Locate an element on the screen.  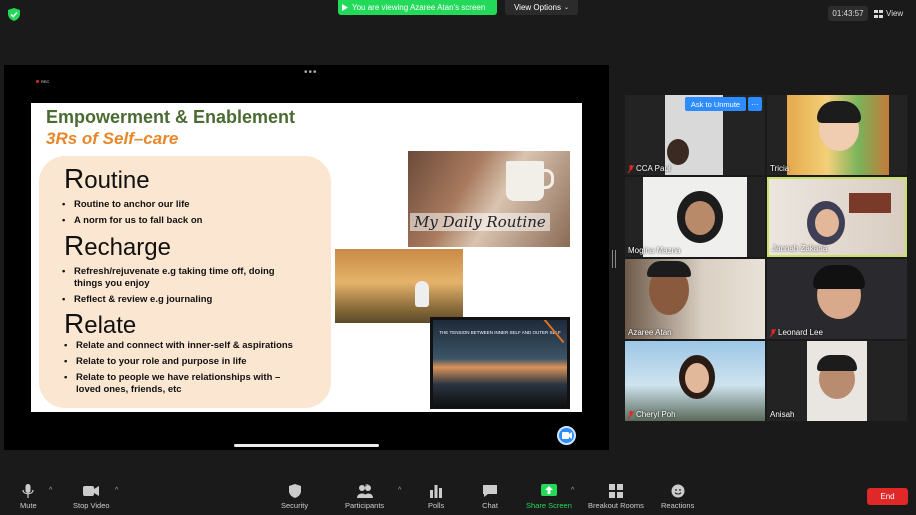
meditating-person-icon is located at coordinates (422, 294).